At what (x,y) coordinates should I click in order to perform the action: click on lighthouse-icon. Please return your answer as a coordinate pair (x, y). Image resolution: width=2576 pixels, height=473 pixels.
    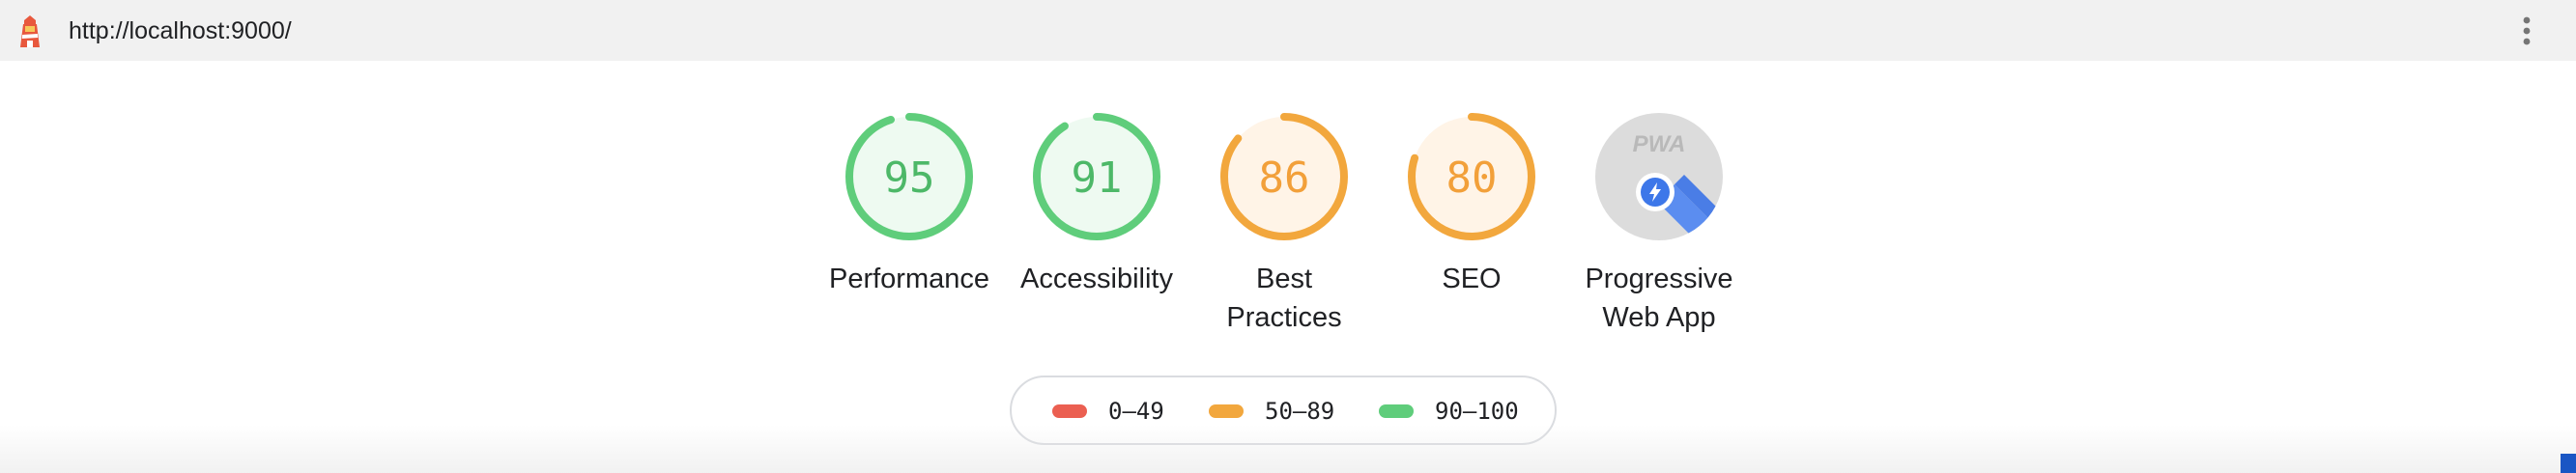
    Looking at the image, I should click on (30, 31).